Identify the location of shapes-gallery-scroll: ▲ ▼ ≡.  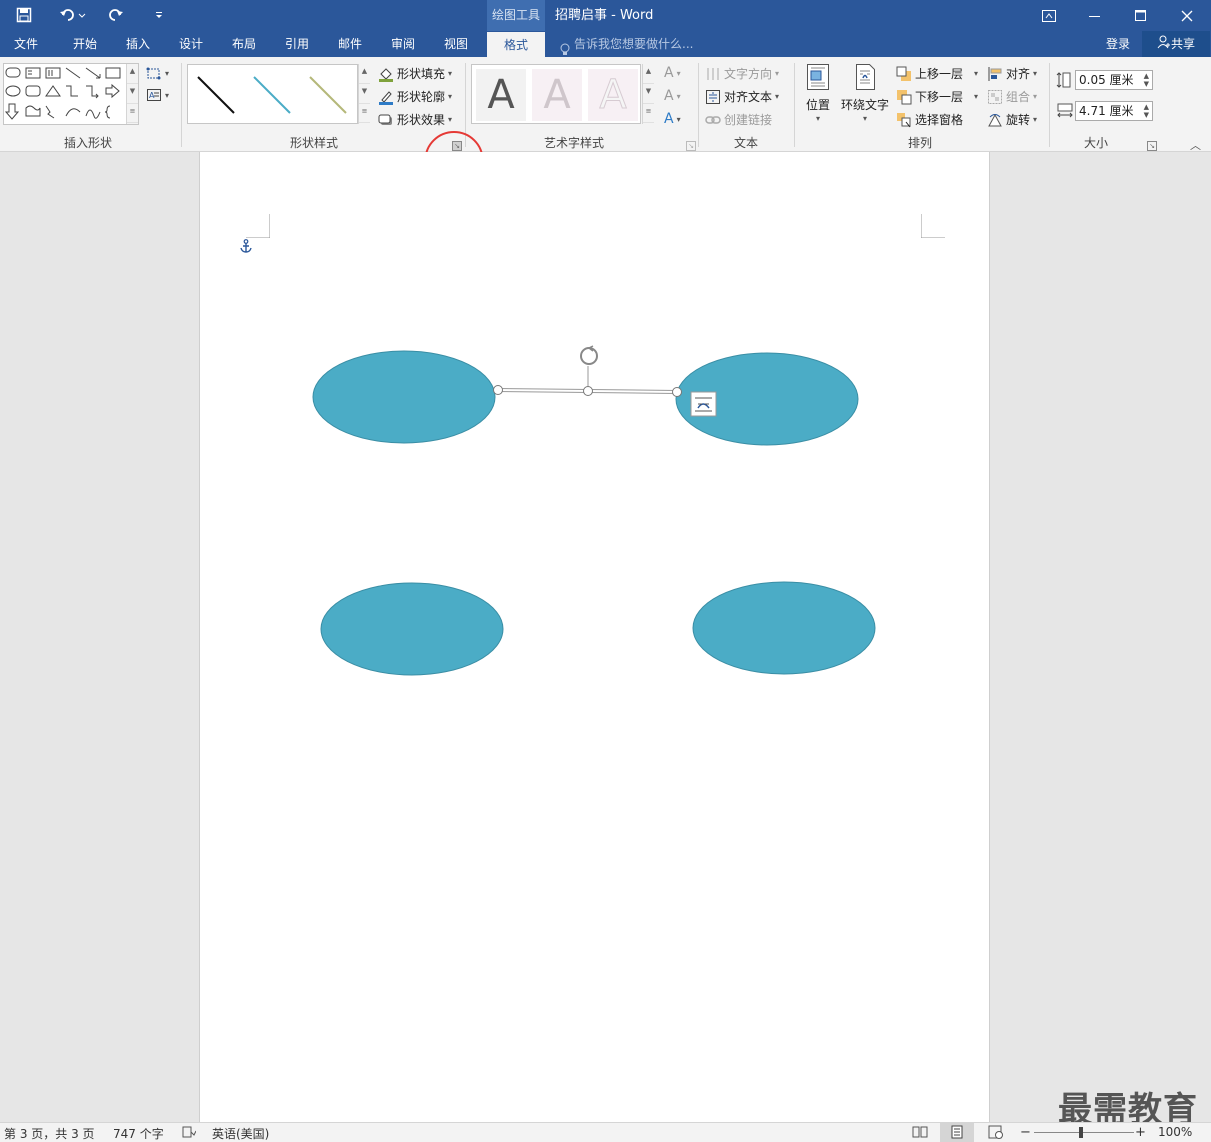
(132, 94).